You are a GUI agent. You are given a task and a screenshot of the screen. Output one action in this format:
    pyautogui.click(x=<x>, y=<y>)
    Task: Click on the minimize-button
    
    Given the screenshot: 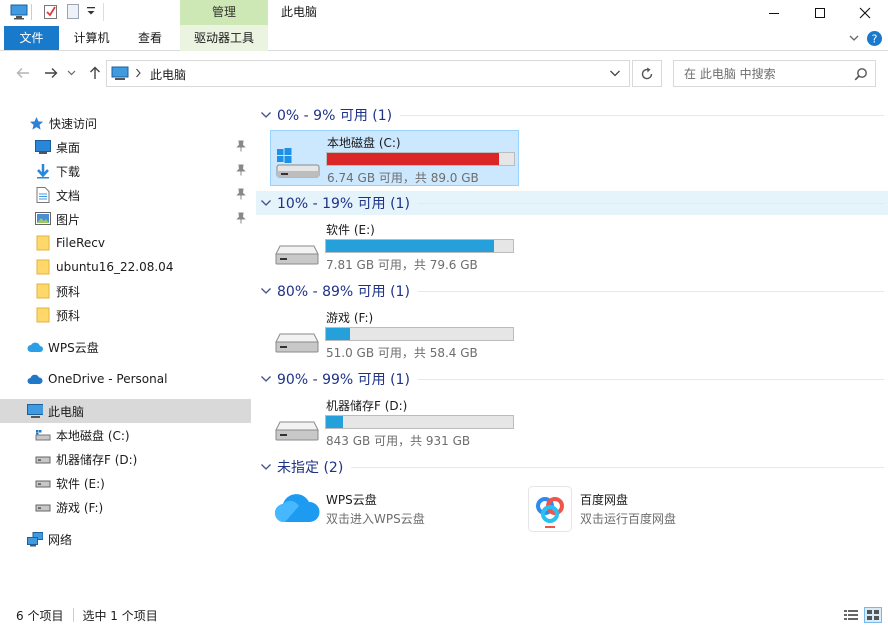 What is the action you would take?
    pyautogui.click(x=774, y=12)
    